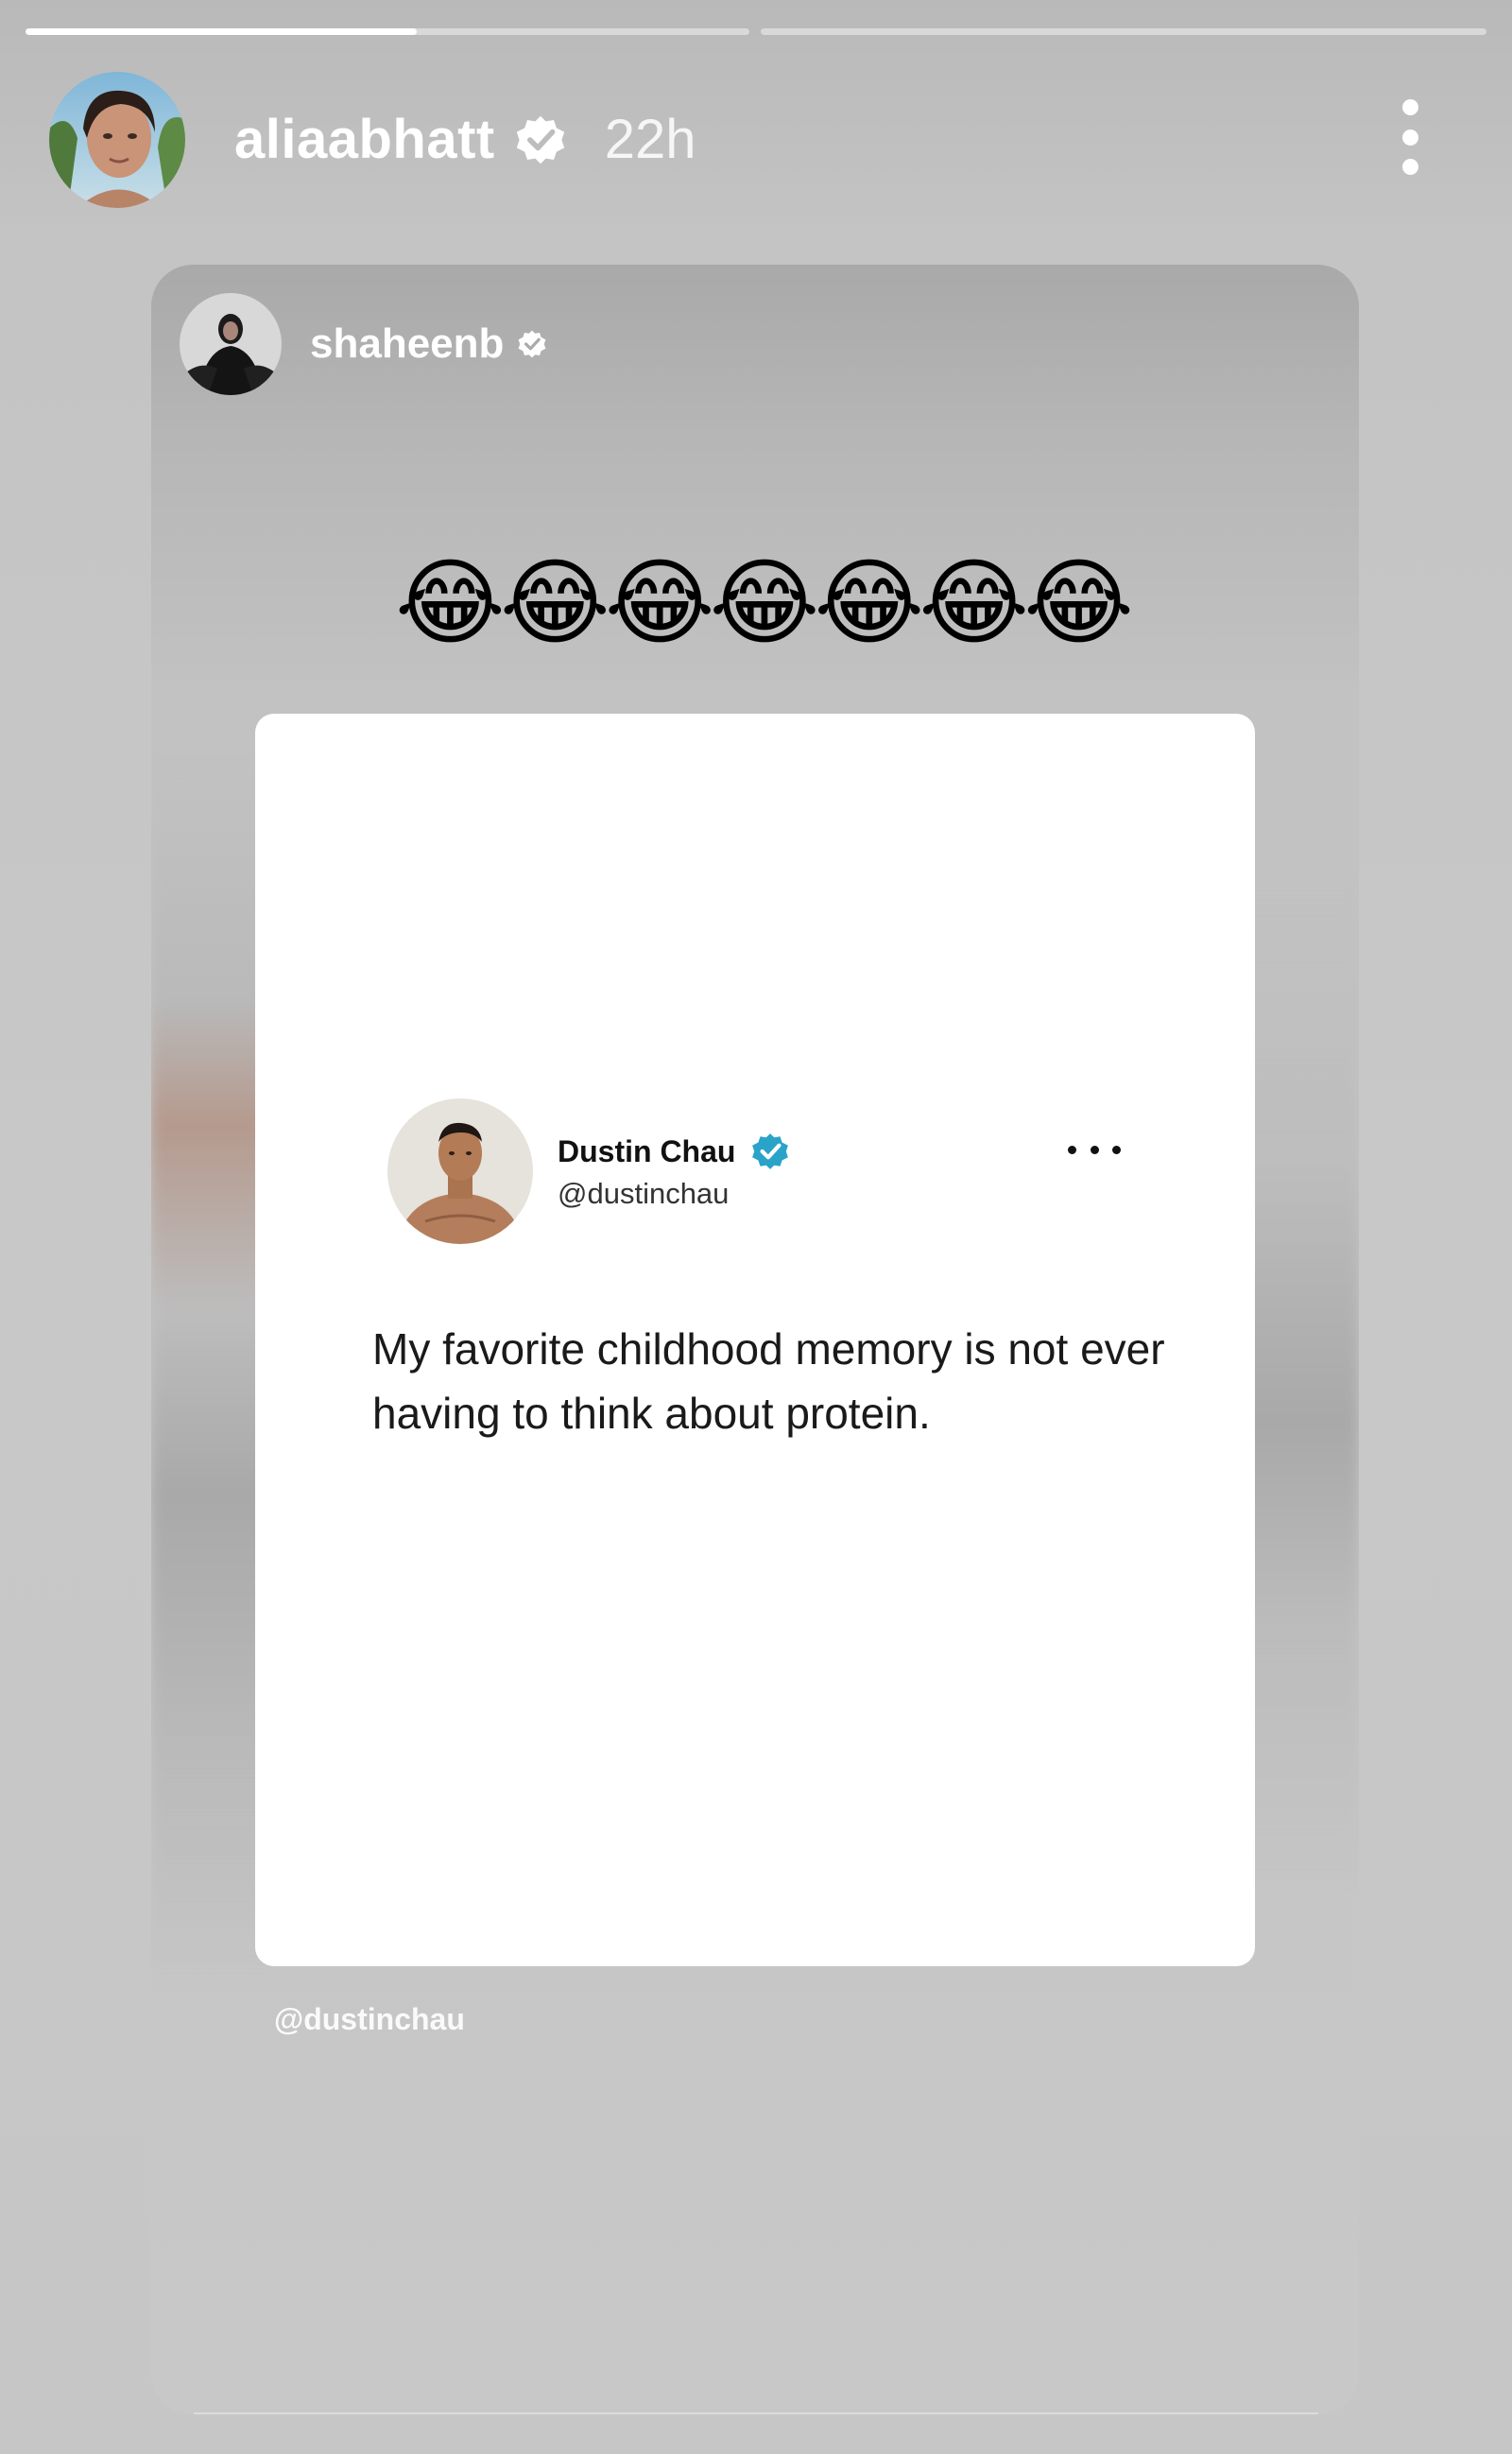  I want to click on shared-post-header: shaheenb, so click(363, 344).